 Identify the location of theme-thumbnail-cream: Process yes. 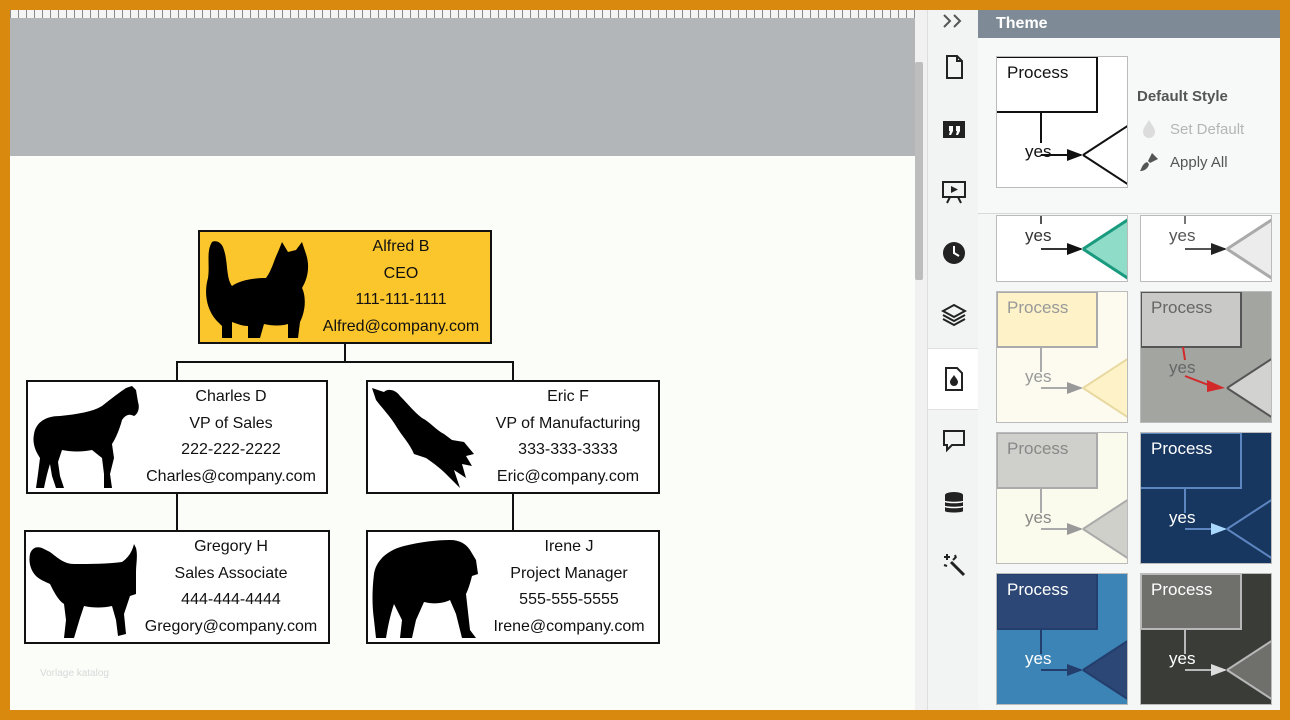
(1062, 357).